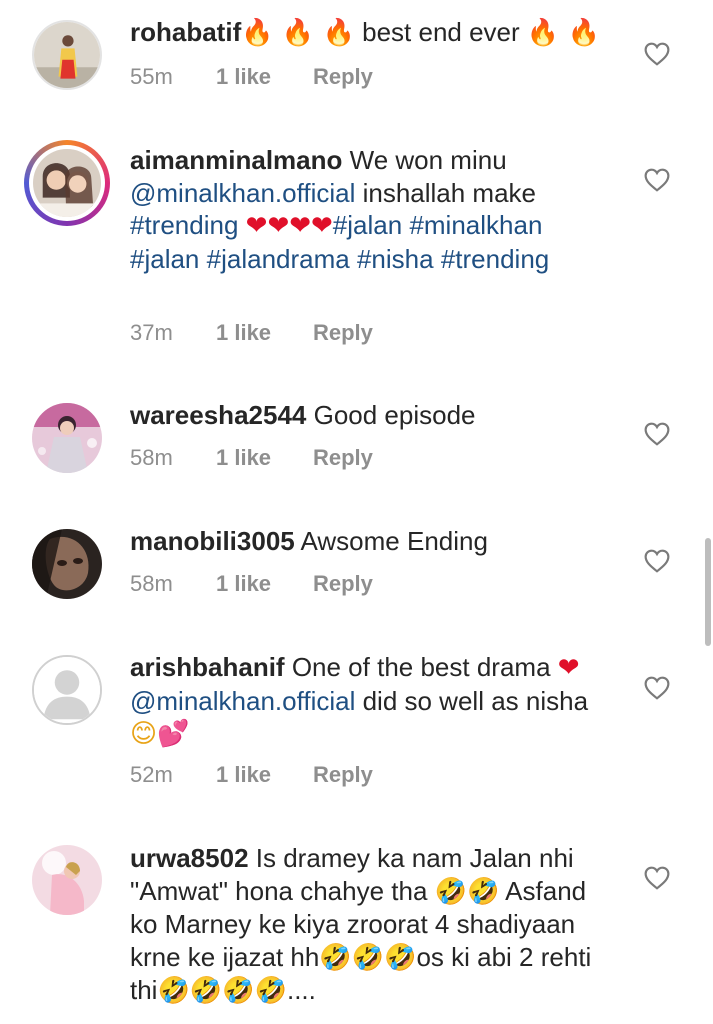  What do you see at coordinates (421, 667) in the screenshot?
I see `comment-text: One of the best drama` at bounding box center [421, 667].